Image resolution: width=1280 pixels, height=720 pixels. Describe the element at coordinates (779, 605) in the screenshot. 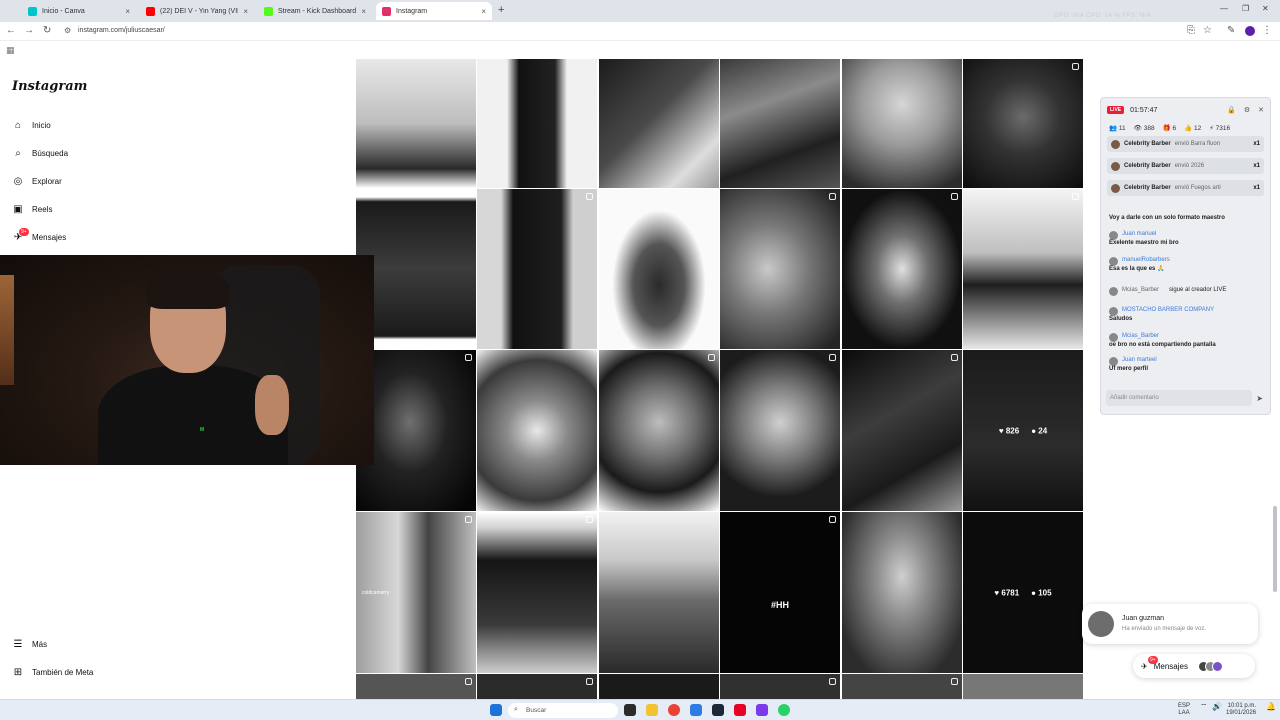

I see `post-text: #HH` at that location.